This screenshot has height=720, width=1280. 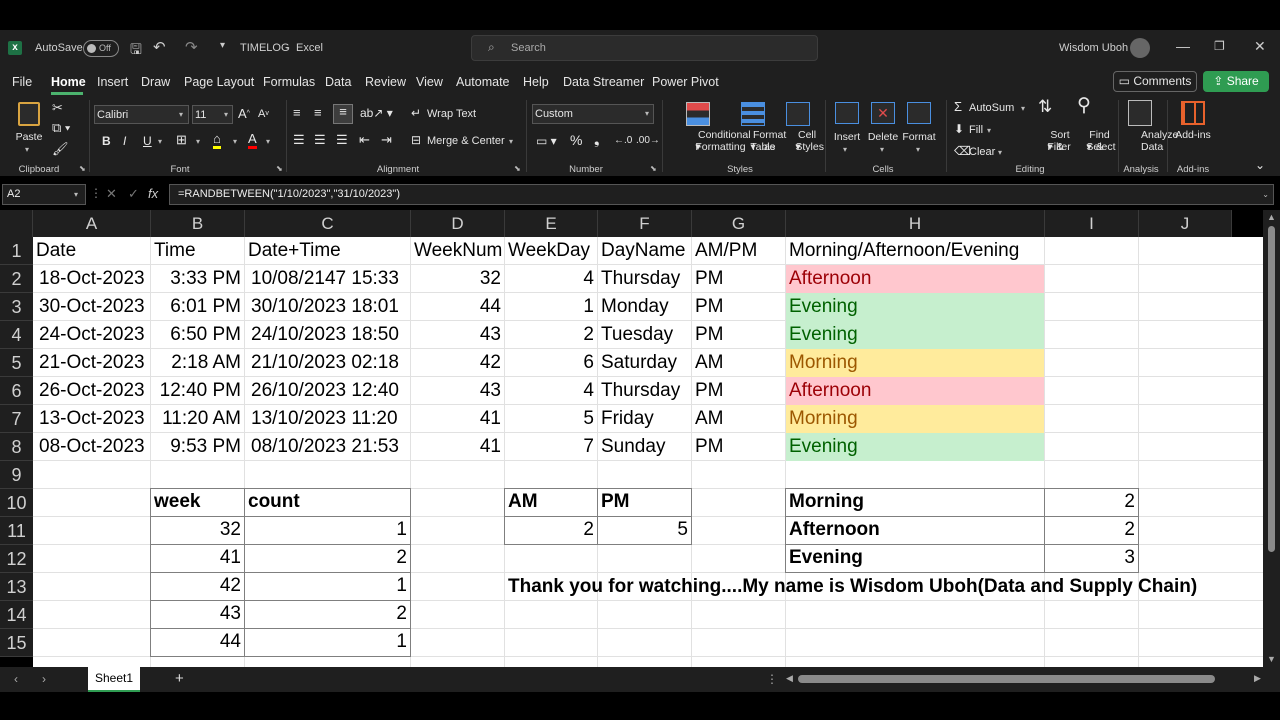 I want to click on row-header-9: 9, so click(x=16, y=475).